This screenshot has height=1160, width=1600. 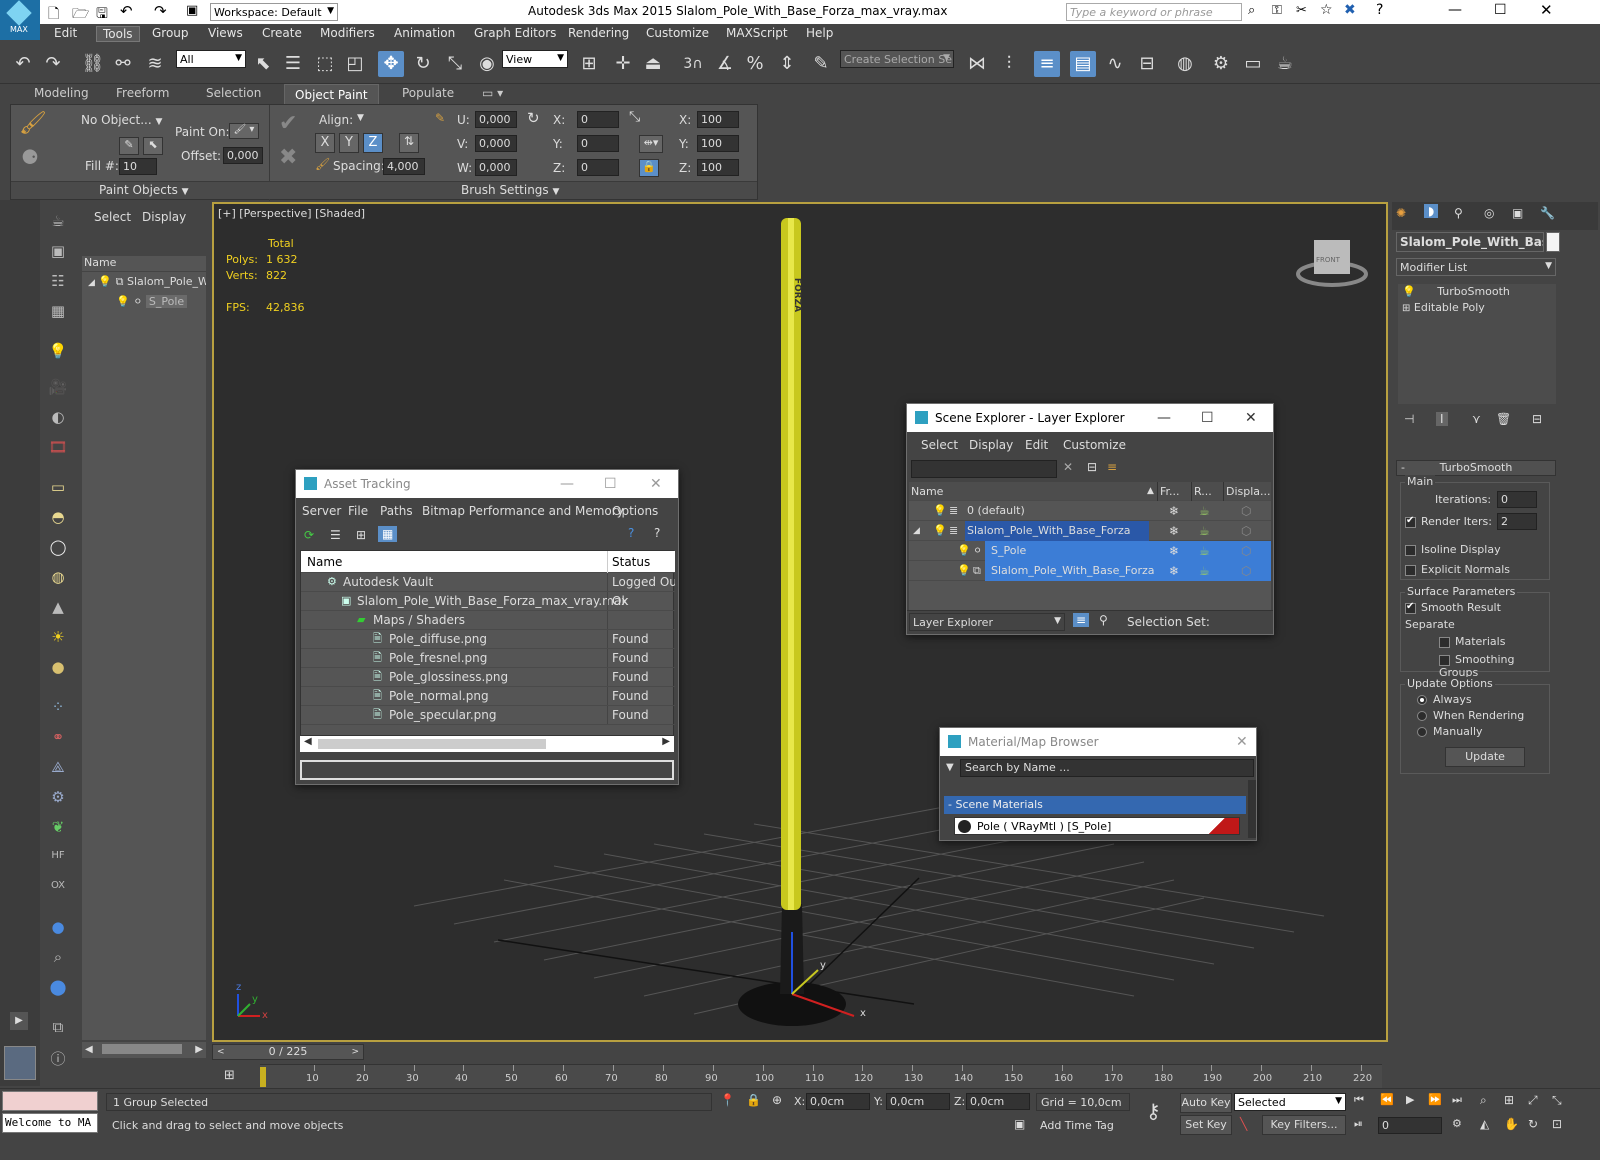 I want to click on axis-y-button: Y, so click(x=349, y=143).